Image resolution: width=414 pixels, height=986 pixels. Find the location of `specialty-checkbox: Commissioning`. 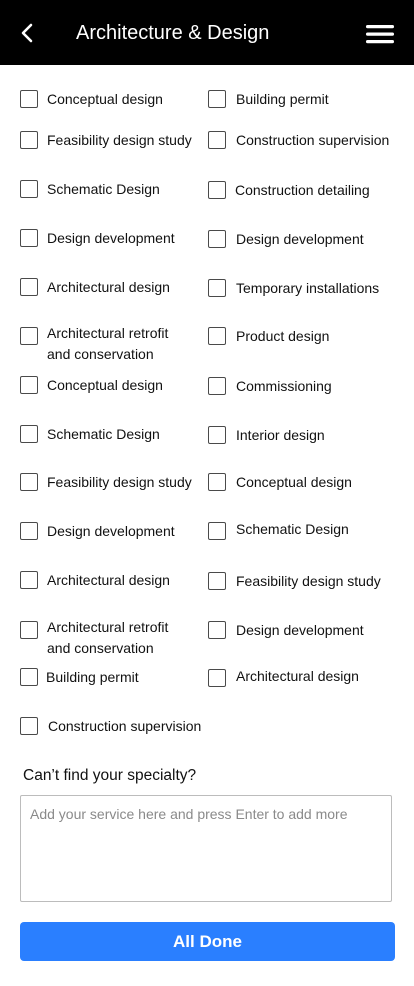

specialty-checkbox: Commissioning is located at coordinates (270, 386).